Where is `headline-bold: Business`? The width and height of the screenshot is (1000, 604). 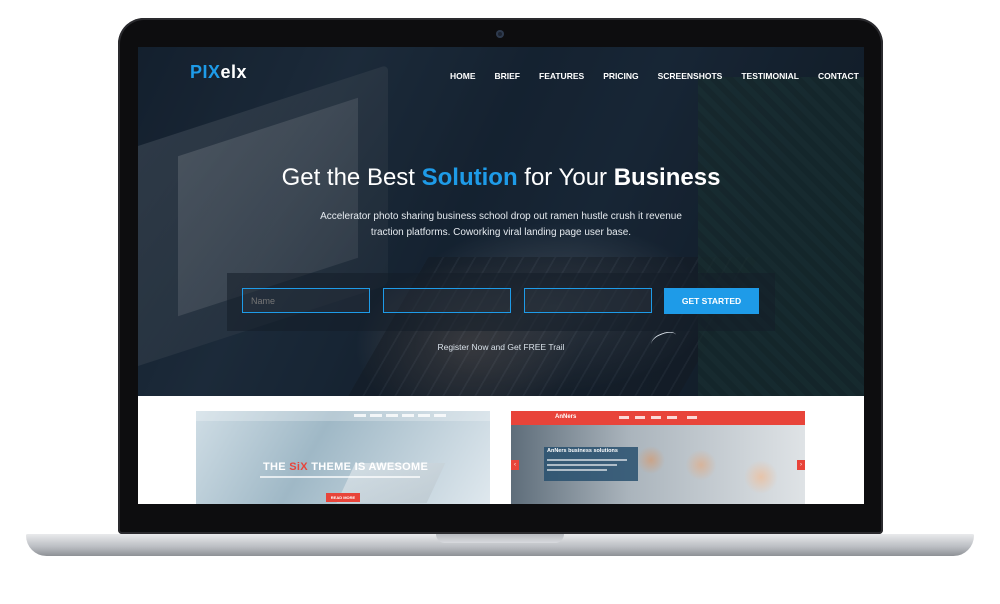 headline-bold: Business is located at coordinates (667, 177).